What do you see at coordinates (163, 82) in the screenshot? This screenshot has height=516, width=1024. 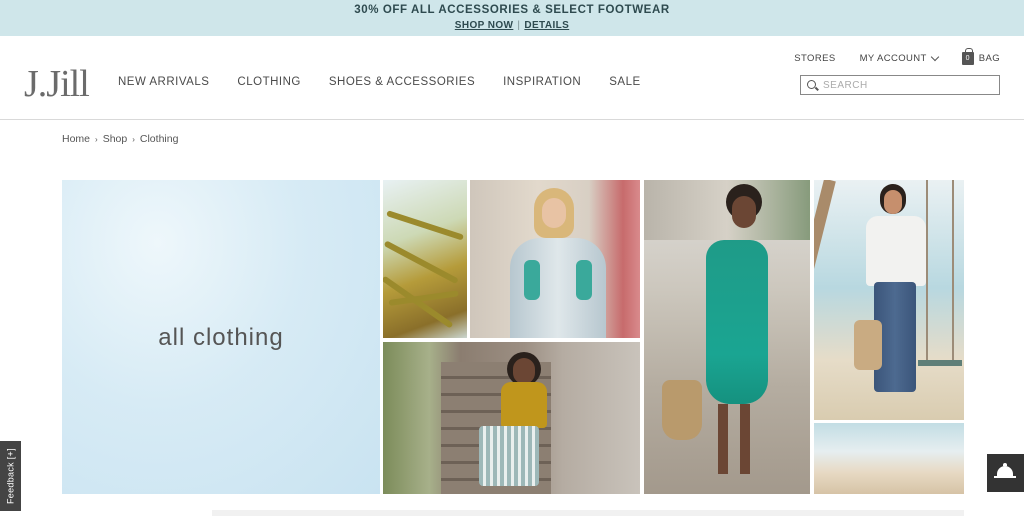 I see `nav-new-arrivals: NEW ARRIVALS` at bounding box center [163, 82].